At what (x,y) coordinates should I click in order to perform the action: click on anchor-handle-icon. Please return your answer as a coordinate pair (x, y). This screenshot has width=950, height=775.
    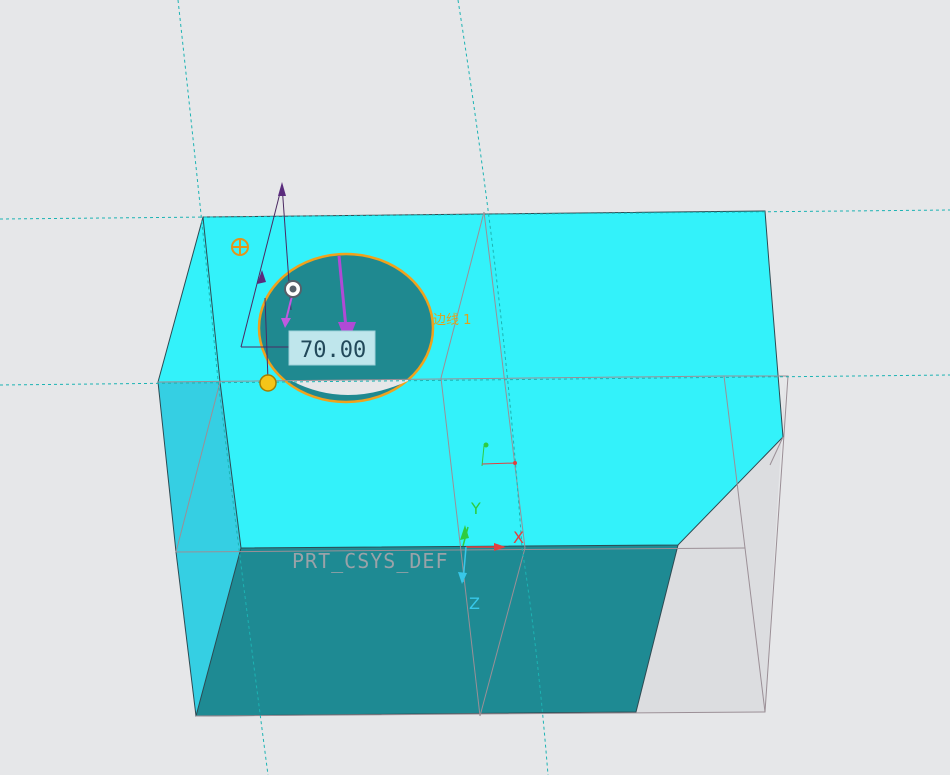
    Looking at the image, I should click on (240, 247).